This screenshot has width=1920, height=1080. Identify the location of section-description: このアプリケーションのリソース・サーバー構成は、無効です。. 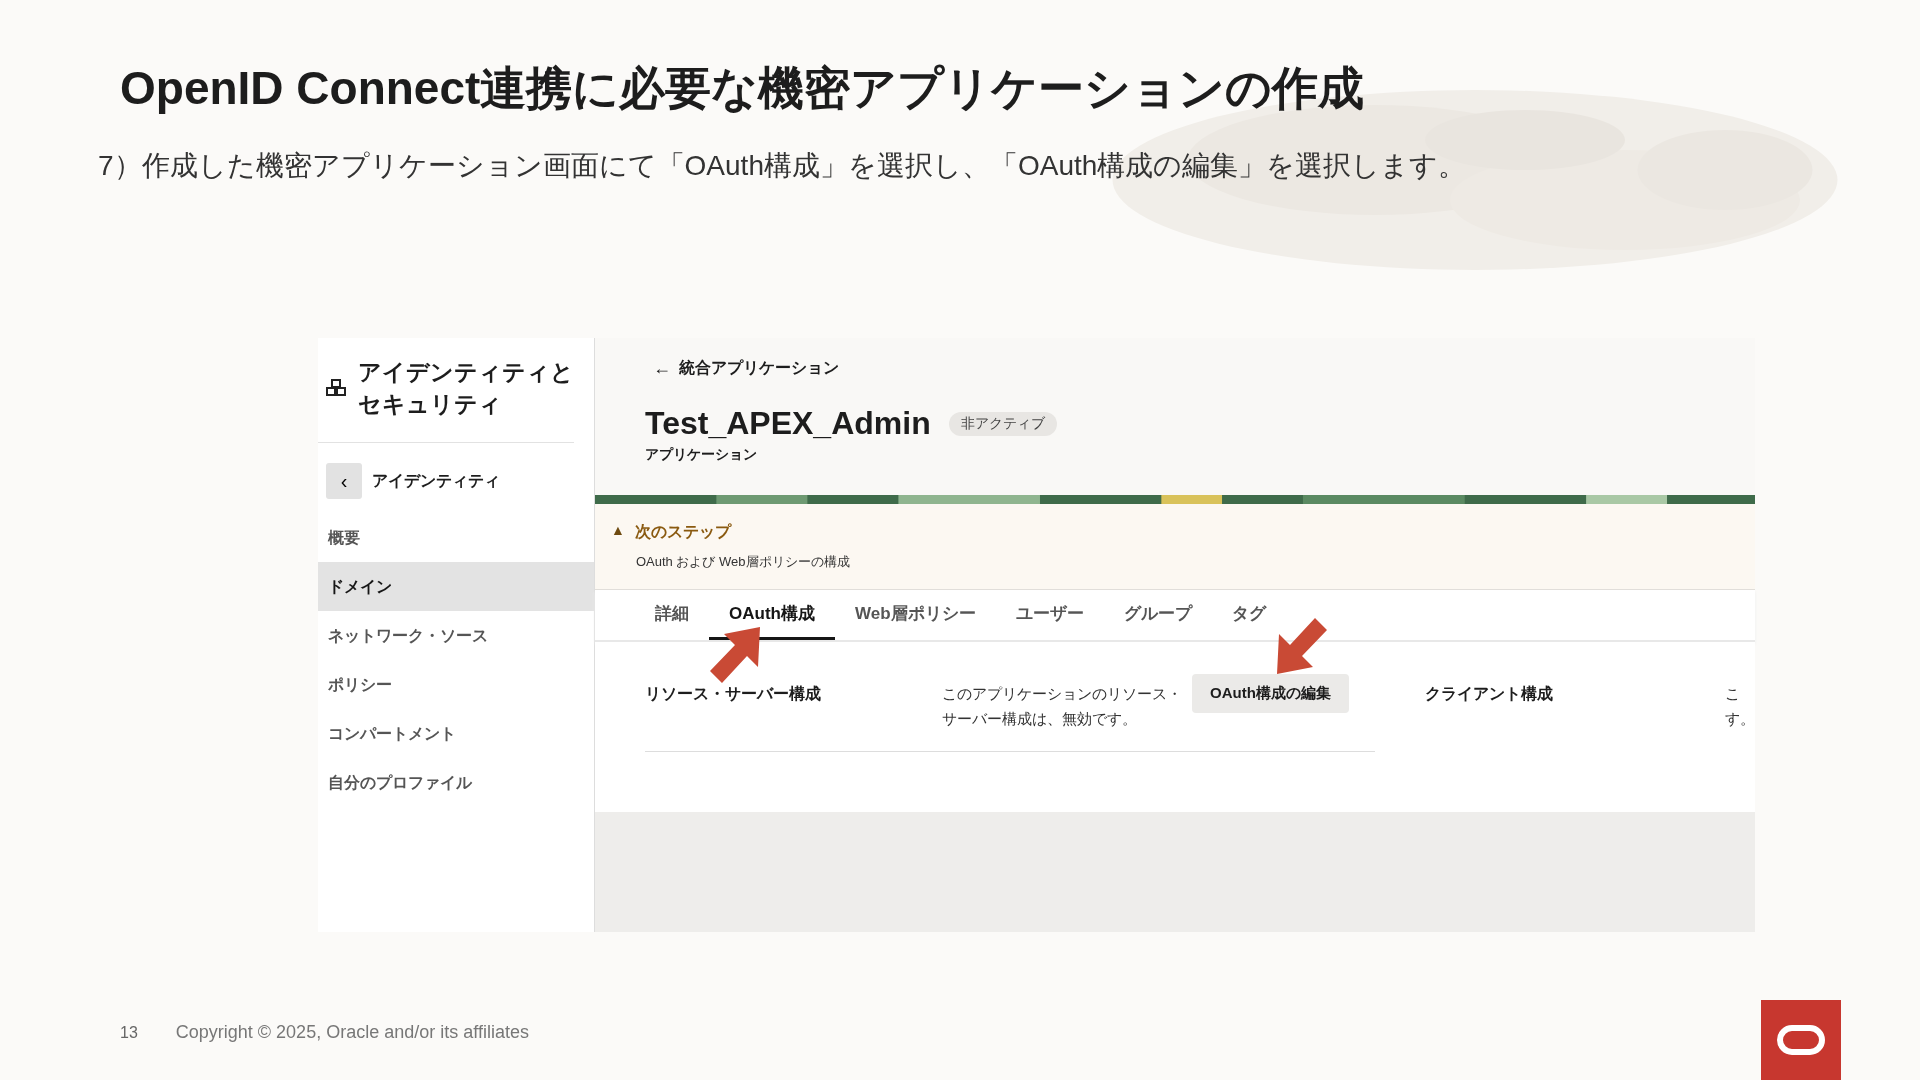
(1062, 706).